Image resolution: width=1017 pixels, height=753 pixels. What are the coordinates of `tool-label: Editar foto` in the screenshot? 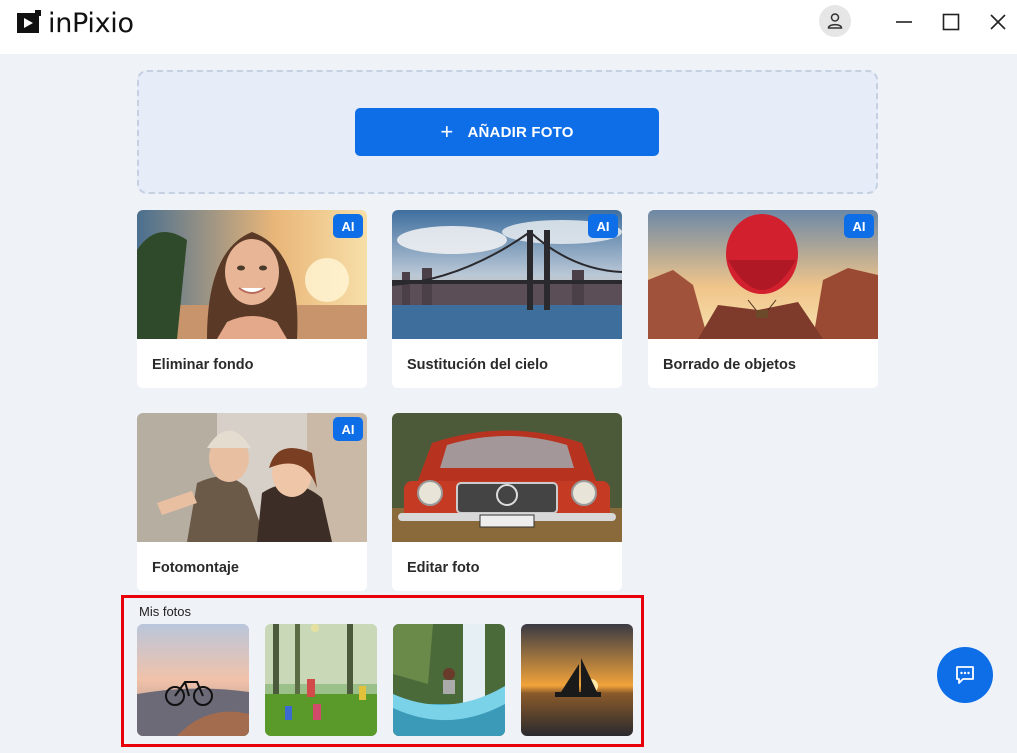 It's located at (443, 568).